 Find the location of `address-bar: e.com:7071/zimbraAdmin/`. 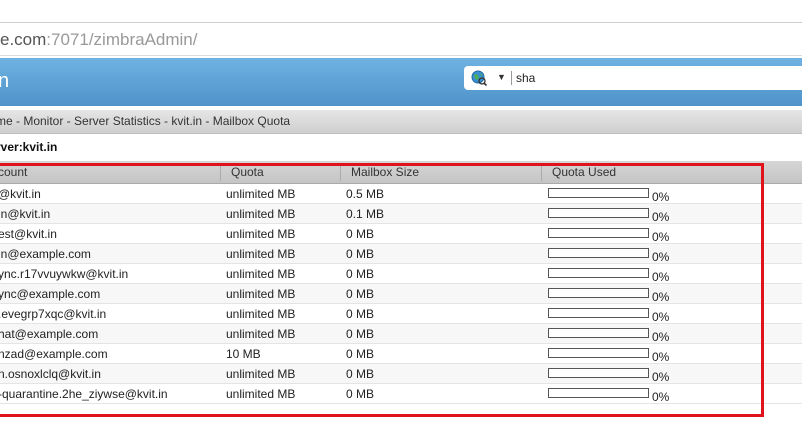

address-bar: e.com:7071/zimbraAdmin/ is located at coordinates (401, 39).